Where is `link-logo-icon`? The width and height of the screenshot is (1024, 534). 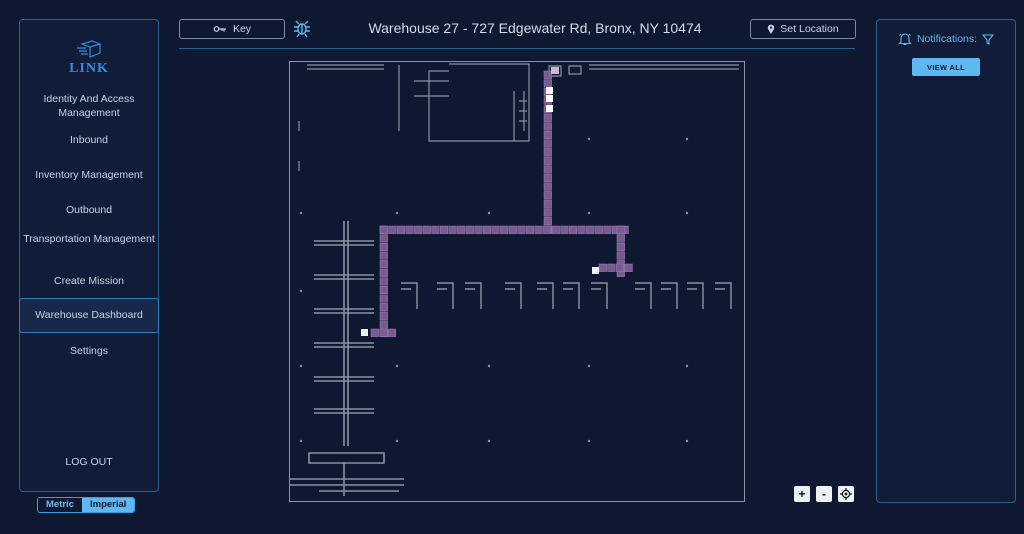 link-logo-icon is located at coordinates (89, 49).